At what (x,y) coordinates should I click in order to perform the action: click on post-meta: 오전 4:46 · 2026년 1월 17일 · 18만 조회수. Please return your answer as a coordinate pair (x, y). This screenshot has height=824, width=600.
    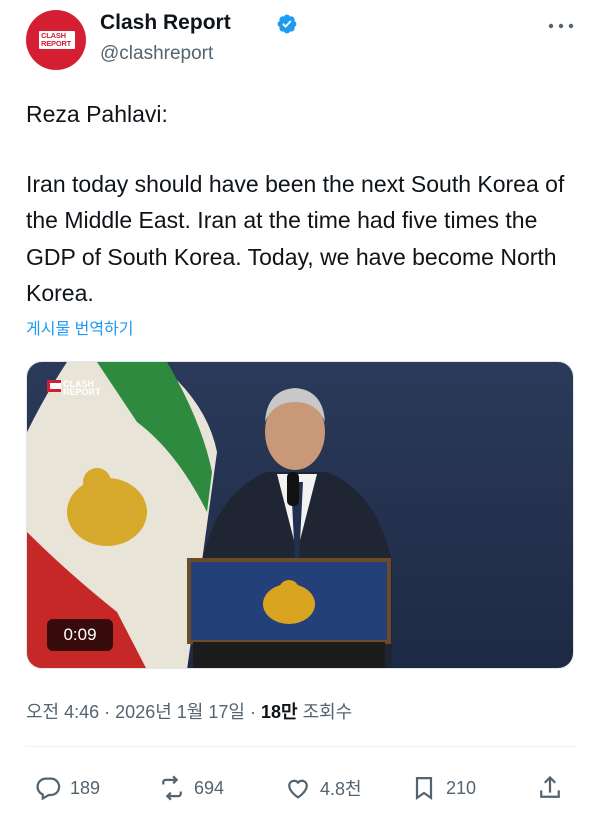
    Looking at the image, I should click on (189, 711).